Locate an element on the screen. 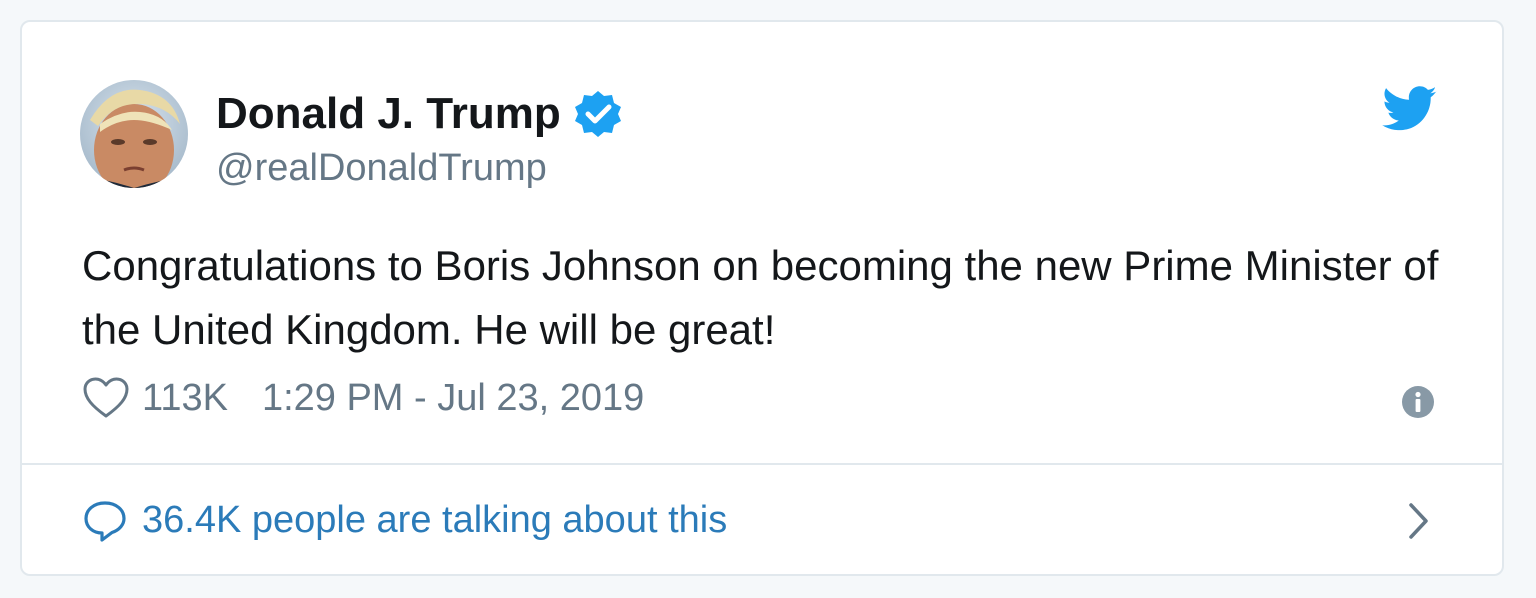 The width and height of the screenshot is (1536, 598). tweet-timestamp: 1:29 PM - Jul 23, 2019 is located at coordinates (453, 398).